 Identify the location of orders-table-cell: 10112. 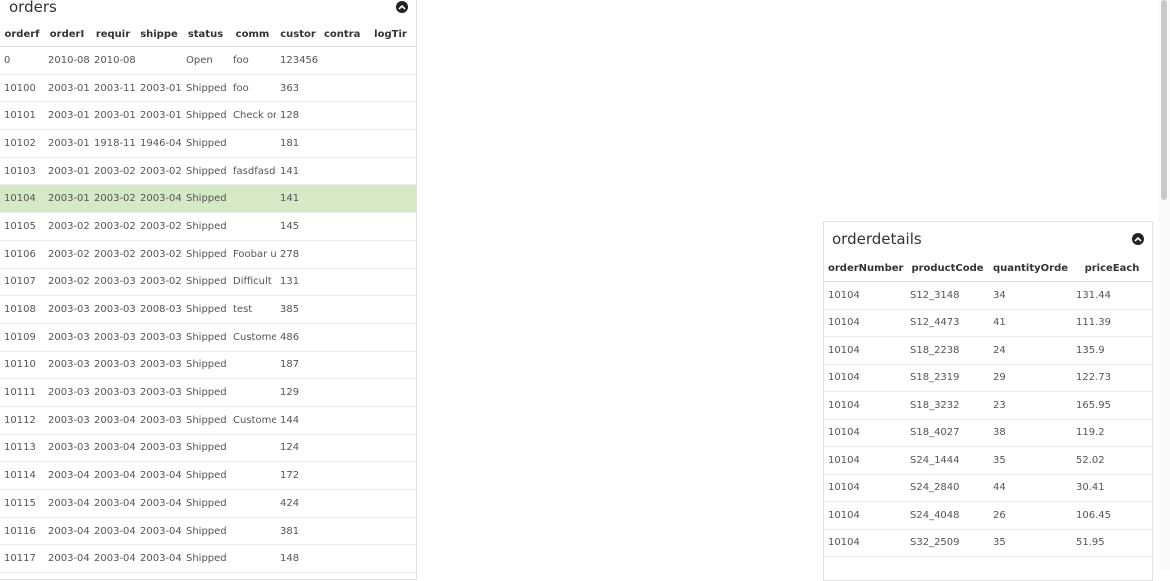
(22, 420).